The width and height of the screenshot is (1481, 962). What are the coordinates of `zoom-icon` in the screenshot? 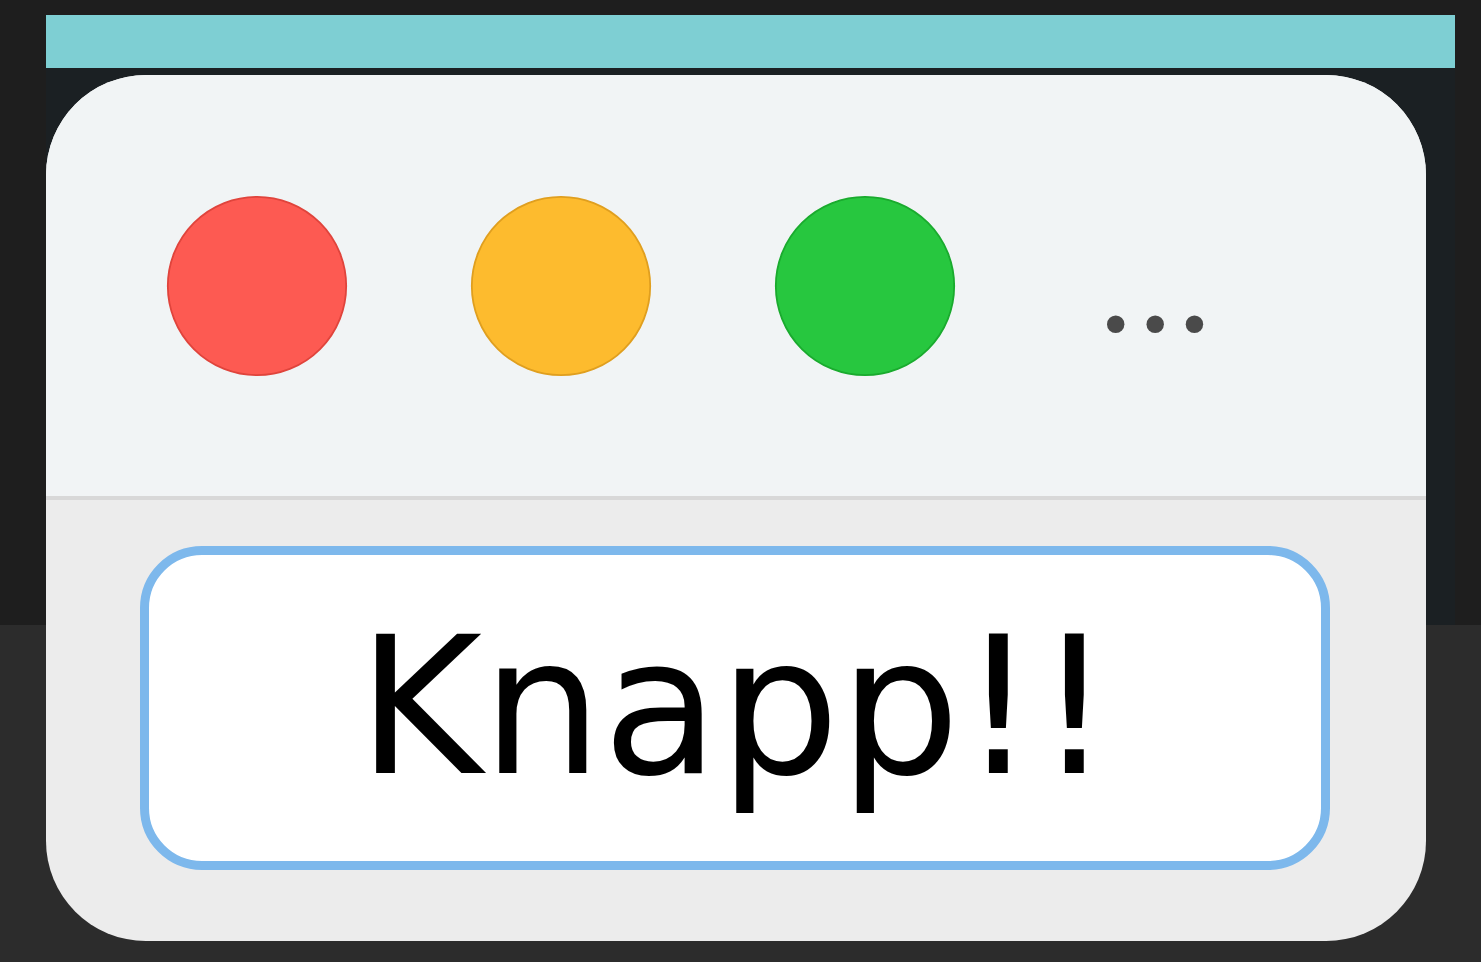 It's located at (865, 285).